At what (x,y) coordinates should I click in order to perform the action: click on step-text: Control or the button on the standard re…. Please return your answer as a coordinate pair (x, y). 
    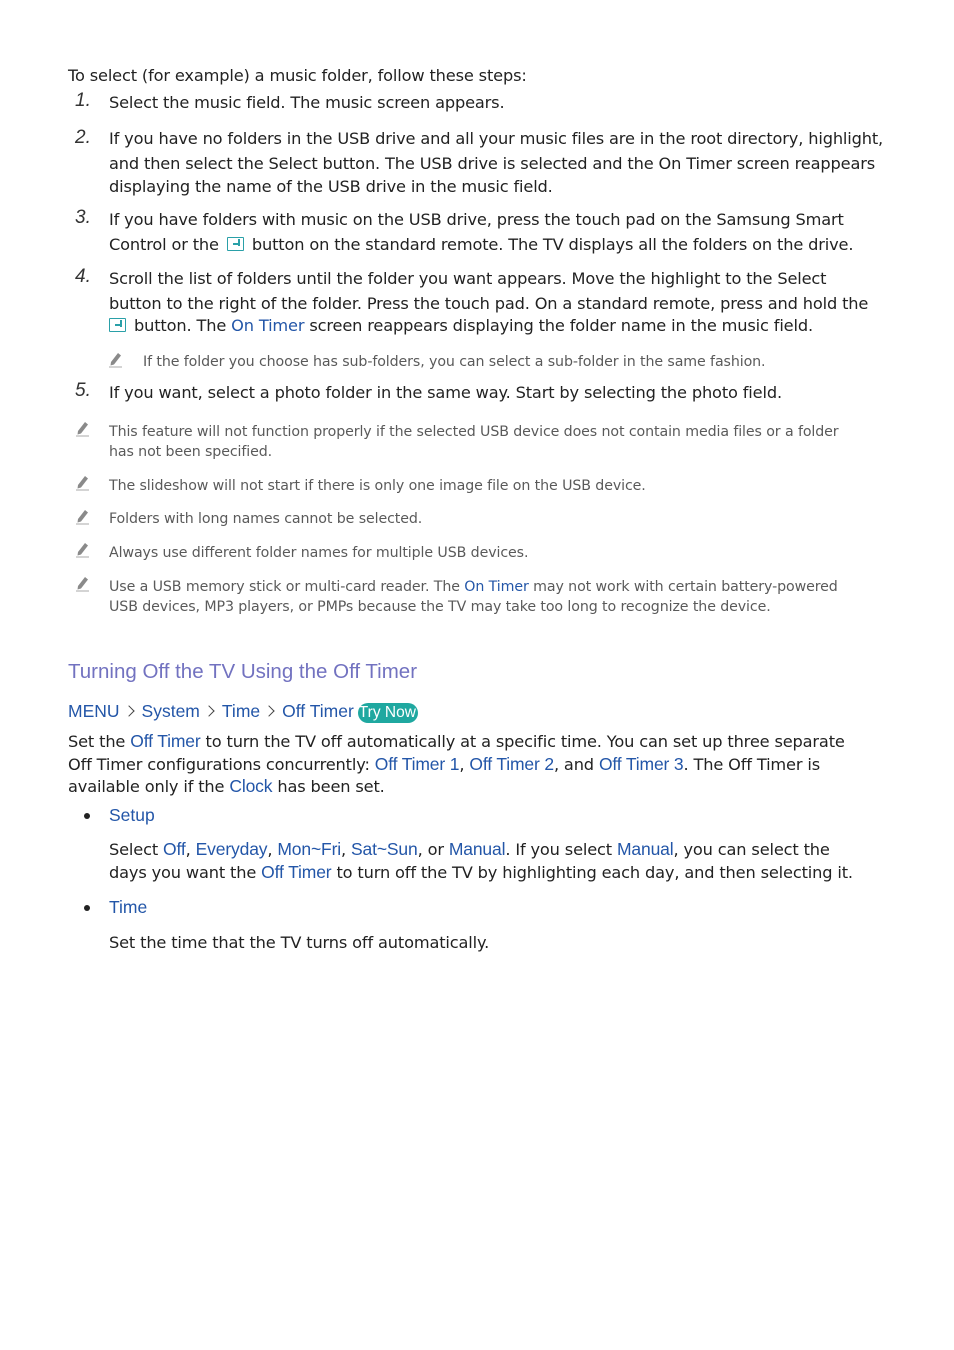
    Looking at the image, I should click on (481, 244).